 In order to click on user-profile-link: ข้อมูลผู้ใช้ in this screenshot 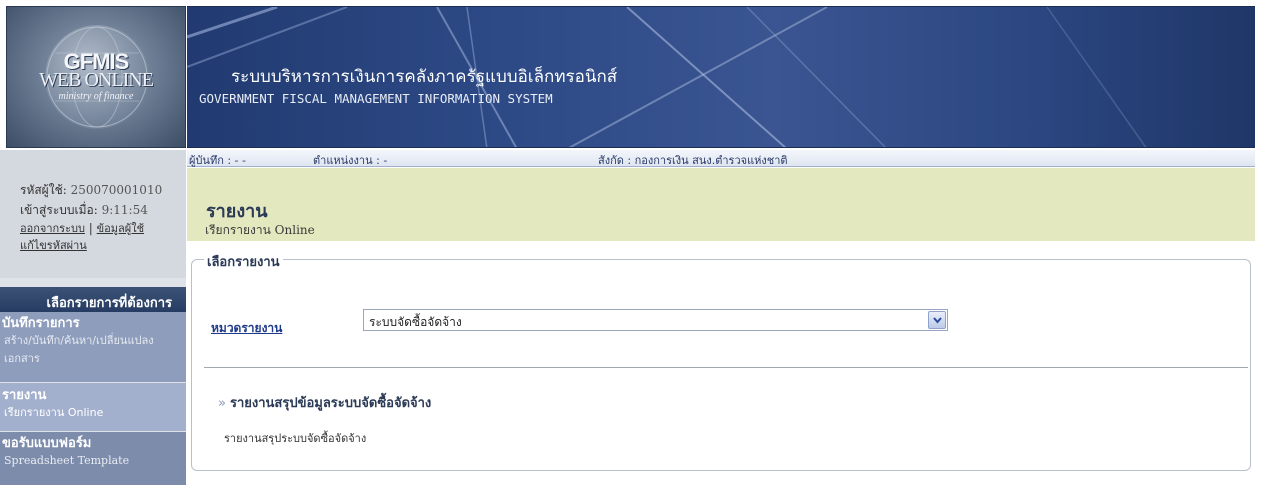, I will do `click(120, 228)`.